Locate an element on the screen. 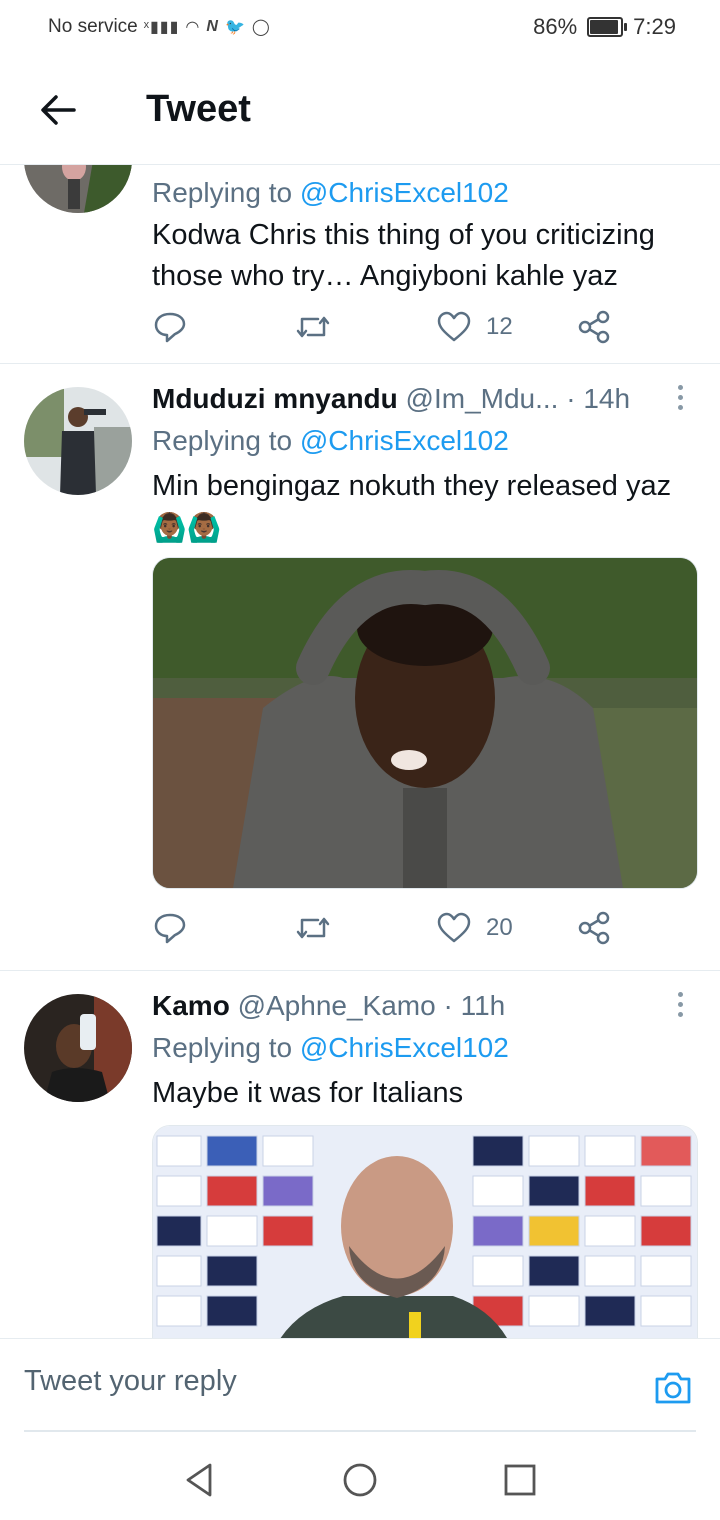  netflix-icon: N is located at coordinates (212, 26).